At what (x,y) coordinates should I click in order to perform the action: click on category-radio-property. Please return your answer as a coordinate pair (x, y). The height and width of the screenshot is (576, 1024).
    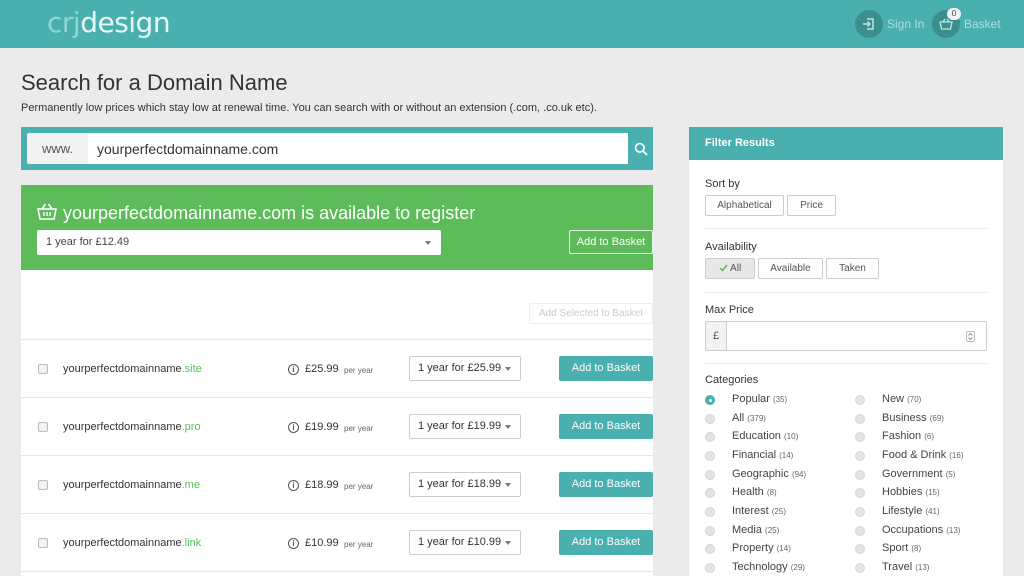
    Looking at the image, I should click on (710, 549).